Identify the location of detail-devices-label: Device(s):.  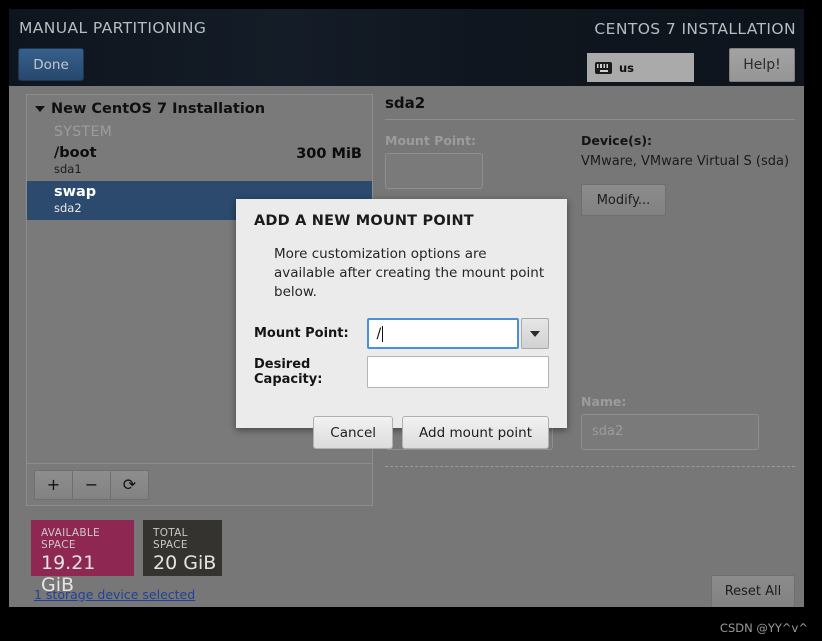
(617, 140).